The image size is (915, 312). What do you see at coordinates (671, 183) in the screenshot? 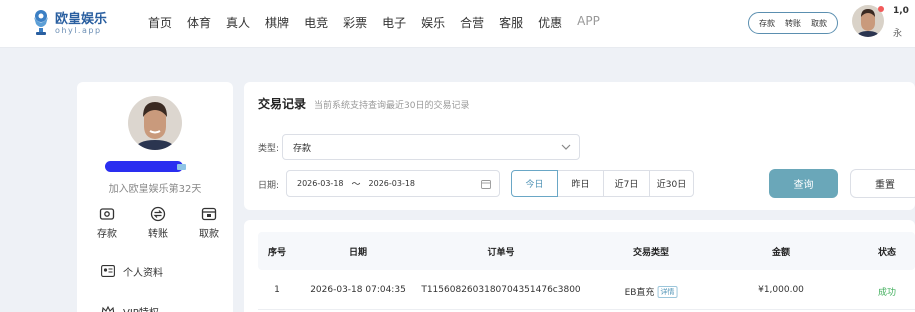
I see `range-30days-button: 近30日` at bounding box center [671, 183].